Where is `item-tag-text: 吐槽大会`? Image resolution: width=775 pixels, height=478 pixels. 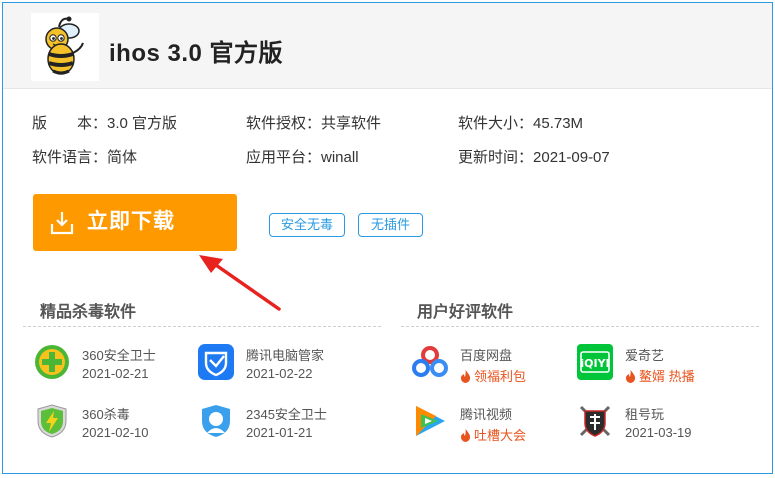
item-tag-text: 吐槽大会 is located at coordinates (500, 435).